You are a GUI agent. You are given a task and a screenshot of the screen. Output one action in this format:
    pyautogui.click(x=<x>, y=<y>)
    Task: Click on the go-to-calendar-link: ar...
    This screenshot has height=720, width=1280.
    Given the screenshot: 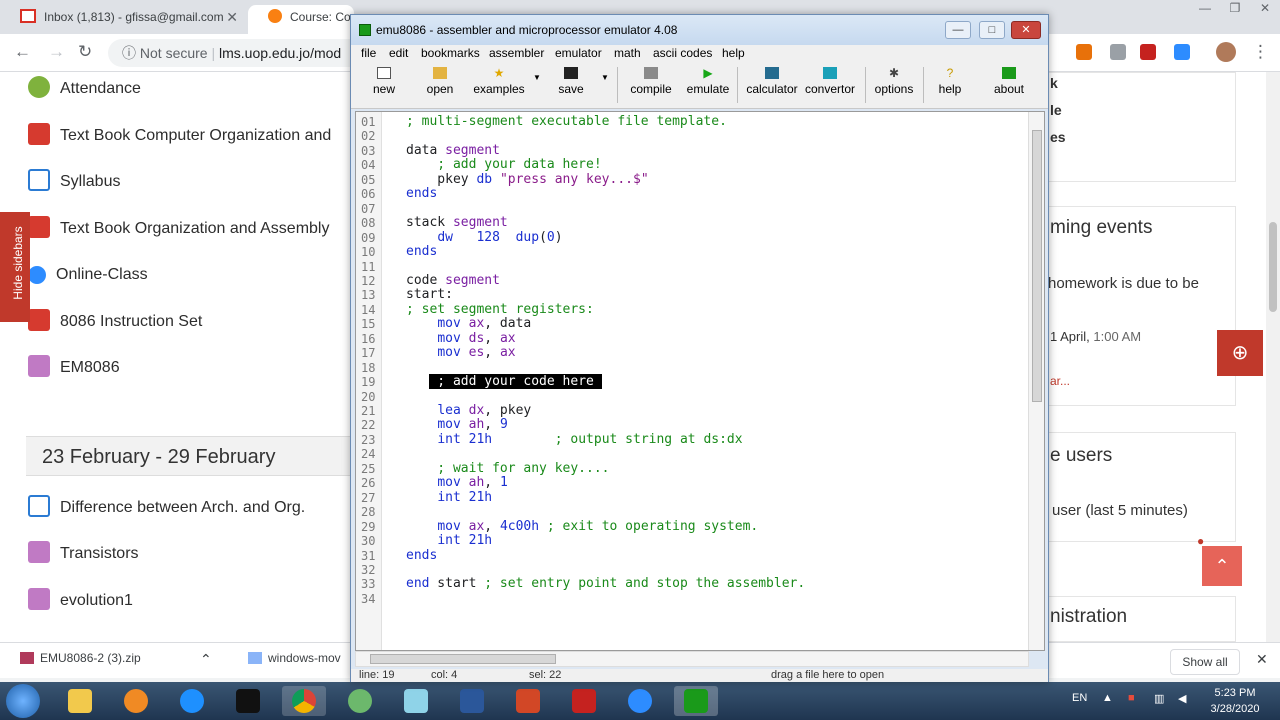 What is the action you would take?
    pyautogui.click(x=1060, y=381)
    